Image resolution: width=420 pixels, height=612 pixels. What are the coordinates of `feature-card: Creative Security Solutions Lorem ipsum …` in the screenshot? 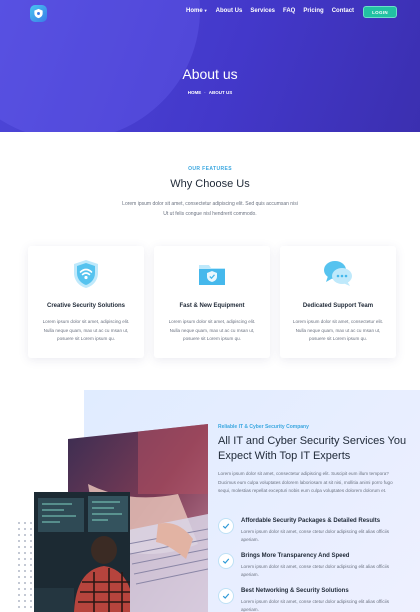 It's located at (86, 302).